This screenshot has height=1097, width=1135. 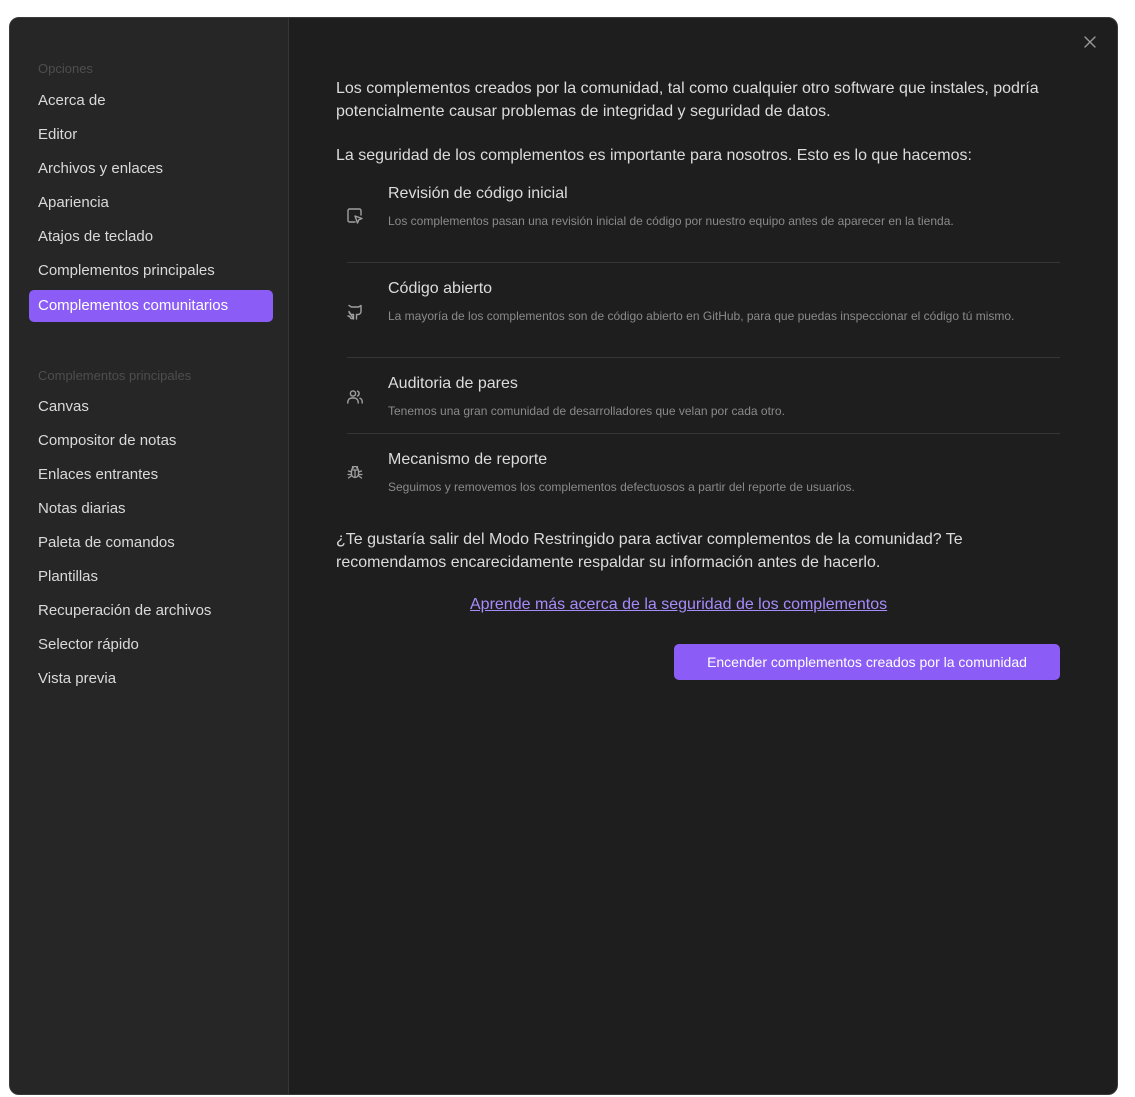 I want to click on code-review-icon, so click(x=355, y=216).